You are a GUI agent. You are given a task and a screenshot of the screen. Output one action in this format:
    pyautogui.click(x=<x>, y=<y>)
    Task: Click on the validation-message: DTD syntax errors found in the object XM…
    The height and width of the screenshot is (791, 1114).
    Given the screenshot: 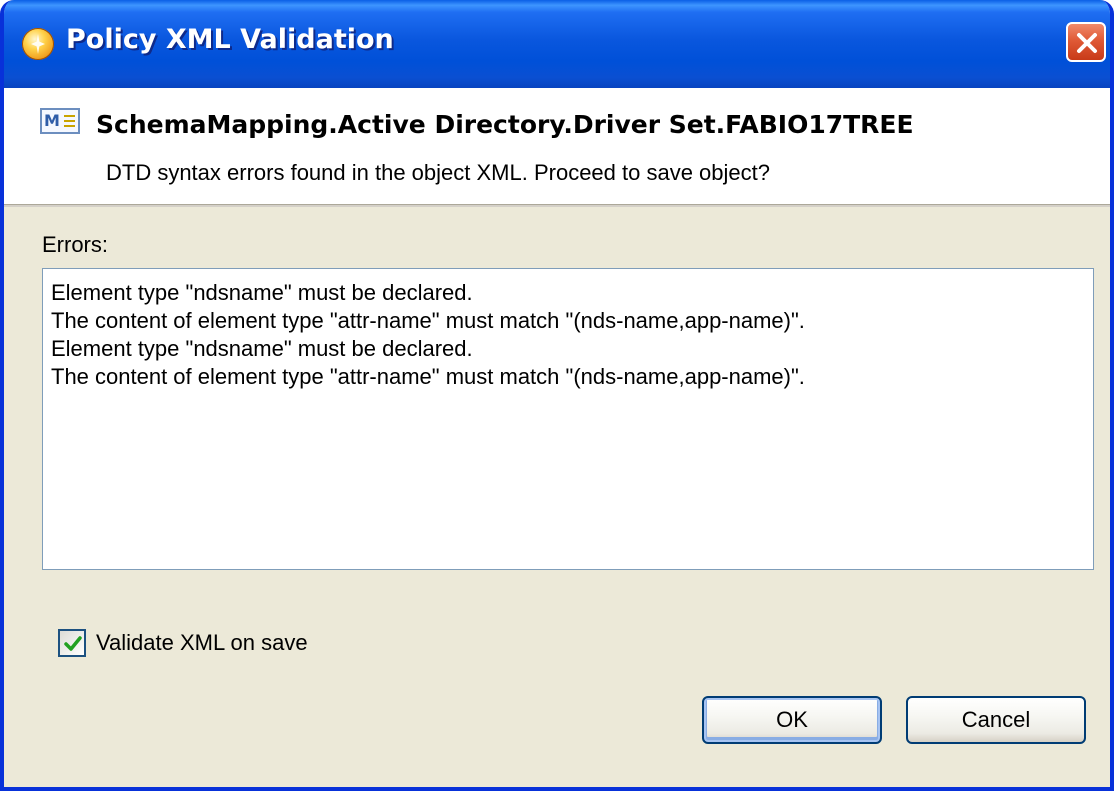 What is the action you would take?
    pyautogui.click(x=438, y=172)
    